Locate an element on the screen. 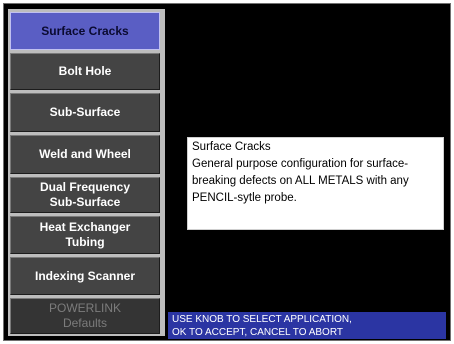 This screenshot has height=344, width=454. menu-item-weld-and-wheel: Weld and Wheel is located at coordinates (85, 154).